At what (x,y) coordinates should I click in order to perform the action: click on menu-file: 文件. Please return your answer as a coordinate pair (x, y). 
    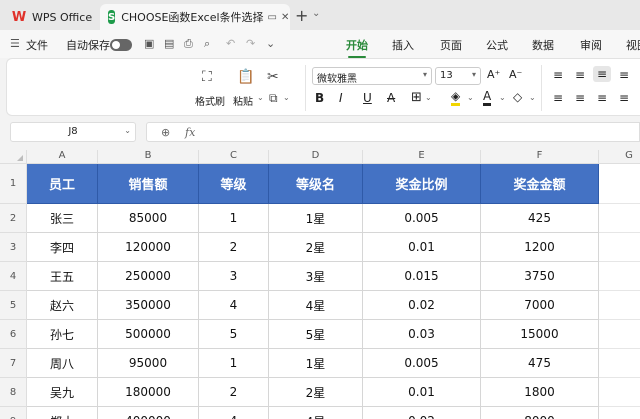
    Looking at the image, I should click on (37, 45).